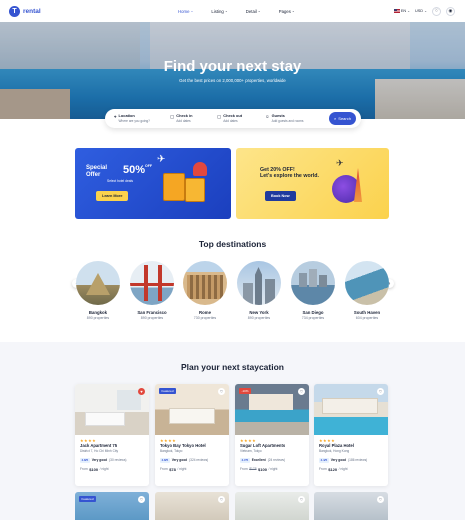 Image resolution: width=465 pixels, height=520 pixels. I want to click on destination-item-san-francisco: San Francisco 890 properties, so click(152, 290).